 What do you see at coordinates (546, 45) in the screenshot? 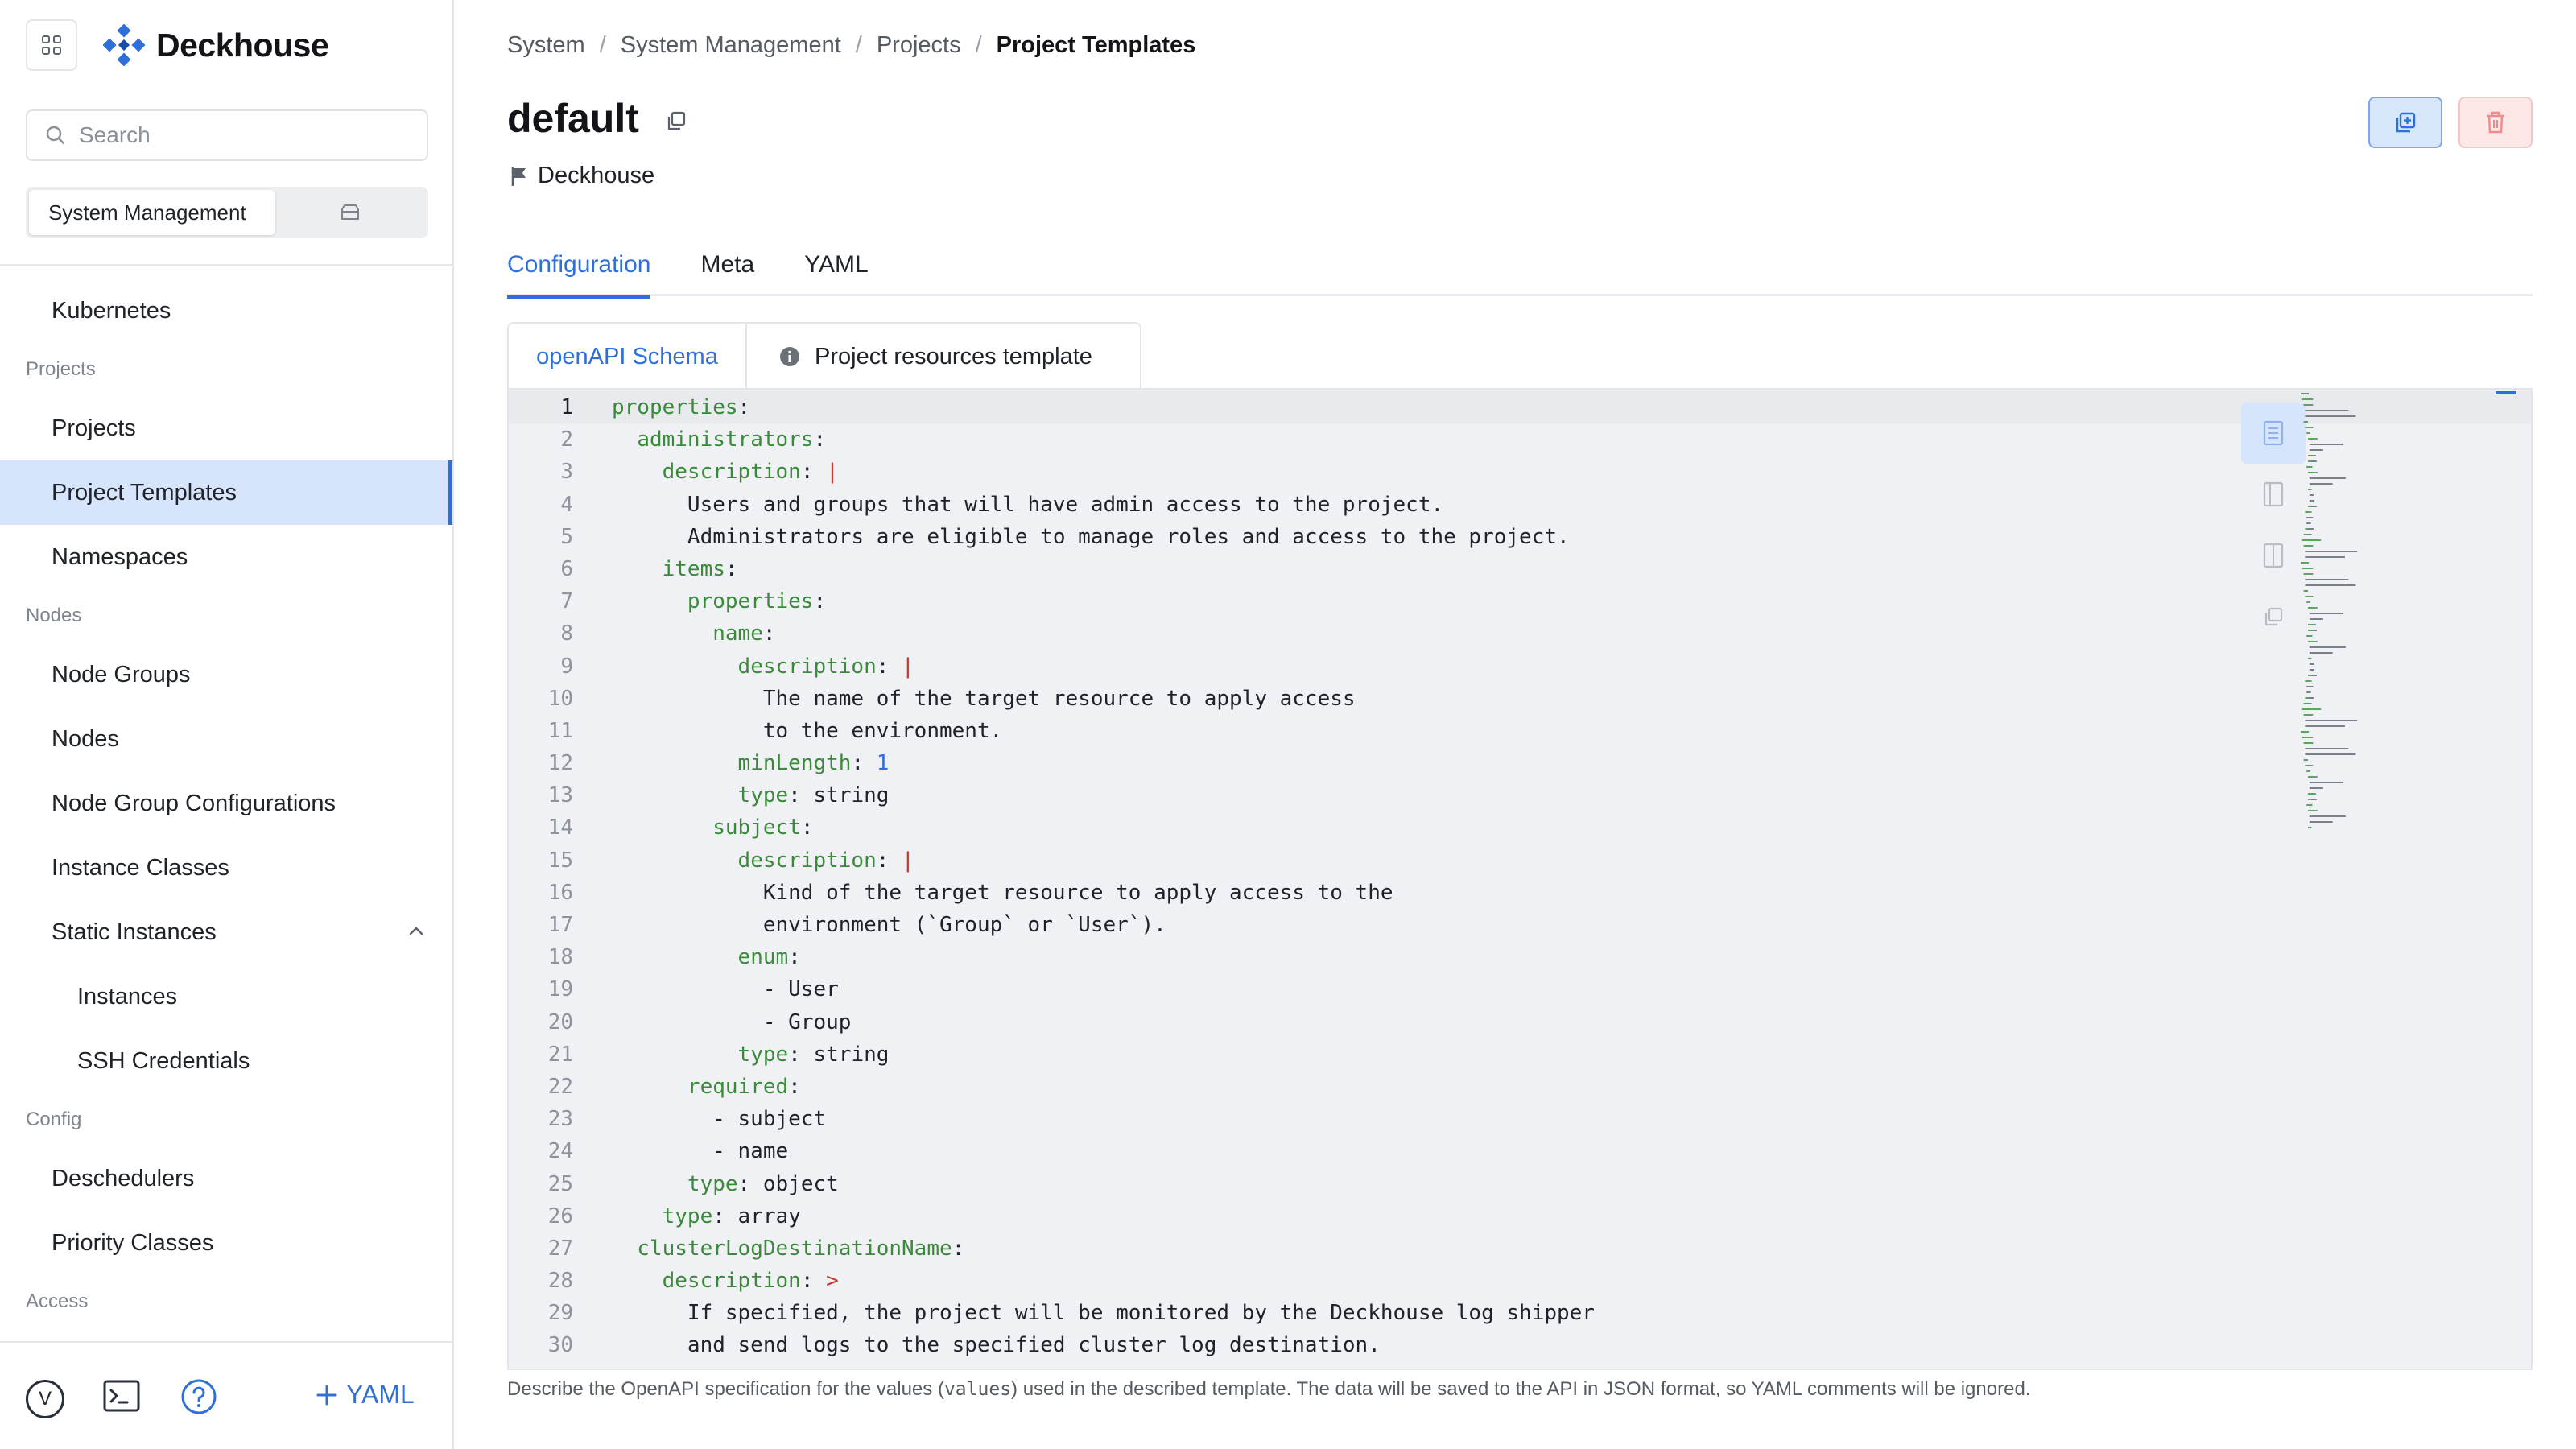
I see `breadcrumb-item-system: System` at bounding box center [546, 45].